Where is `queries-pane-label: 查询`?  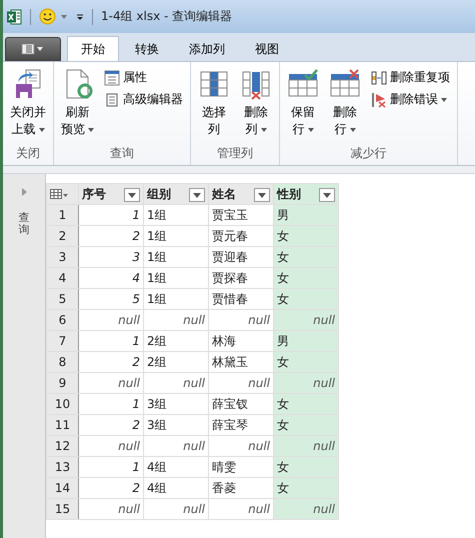
queries-pane-label: 查询 is located at coordinates (24, 224).